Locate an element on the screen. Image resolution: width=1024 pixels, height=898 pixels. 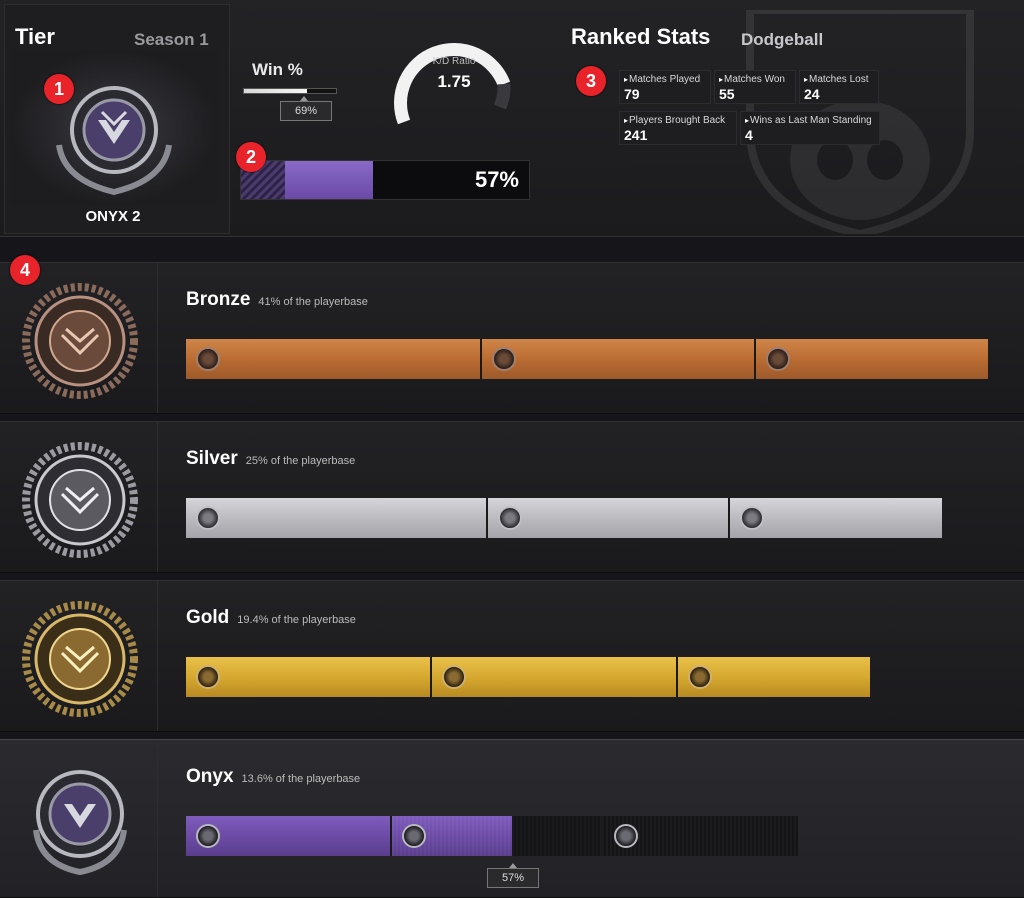
stat-label: Wins as Last Man Standing is located at coordinates (812, 120).